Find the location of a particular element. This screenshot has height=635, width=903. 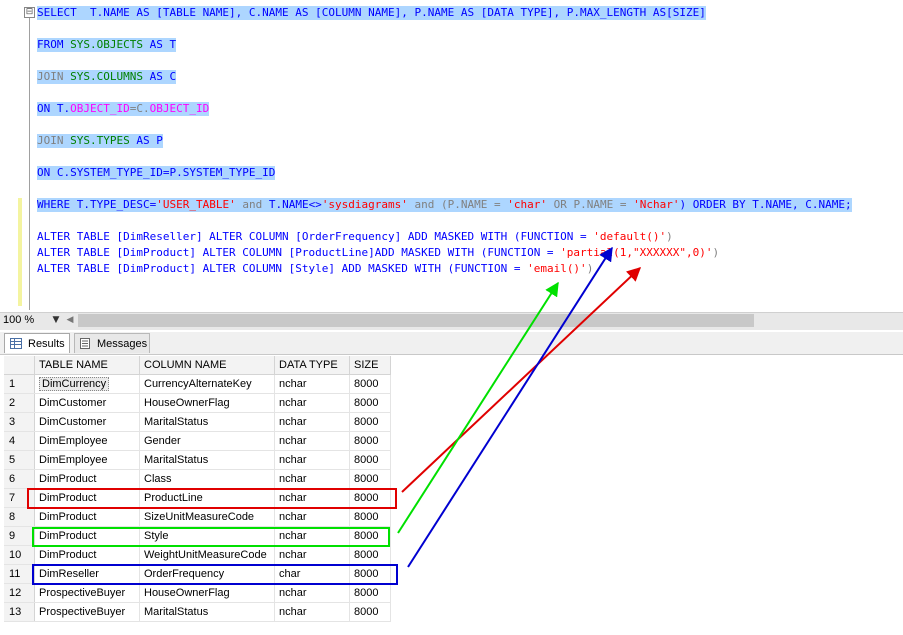

cell-column-name: Class is located at coordinates (207, 479).